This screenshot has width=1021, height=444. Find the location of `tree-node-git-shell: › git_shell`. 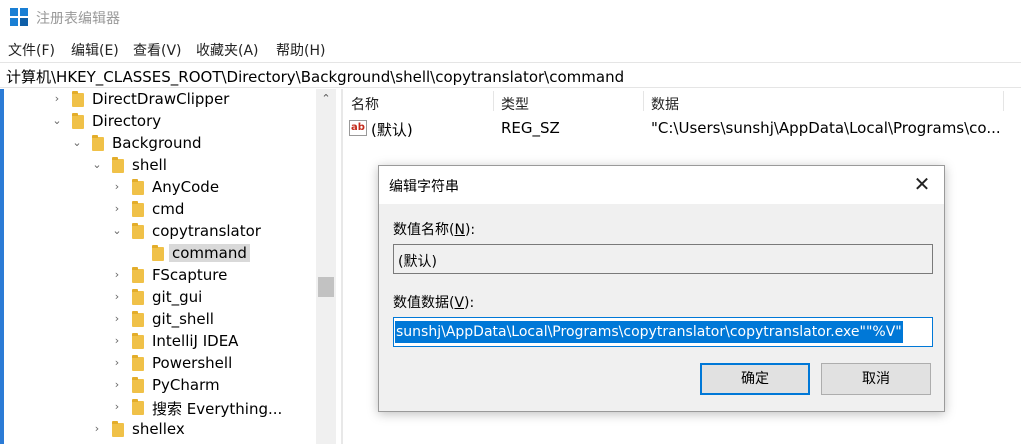

tree-node-git-shell: › git_shell is located at coordinates (158, 320).